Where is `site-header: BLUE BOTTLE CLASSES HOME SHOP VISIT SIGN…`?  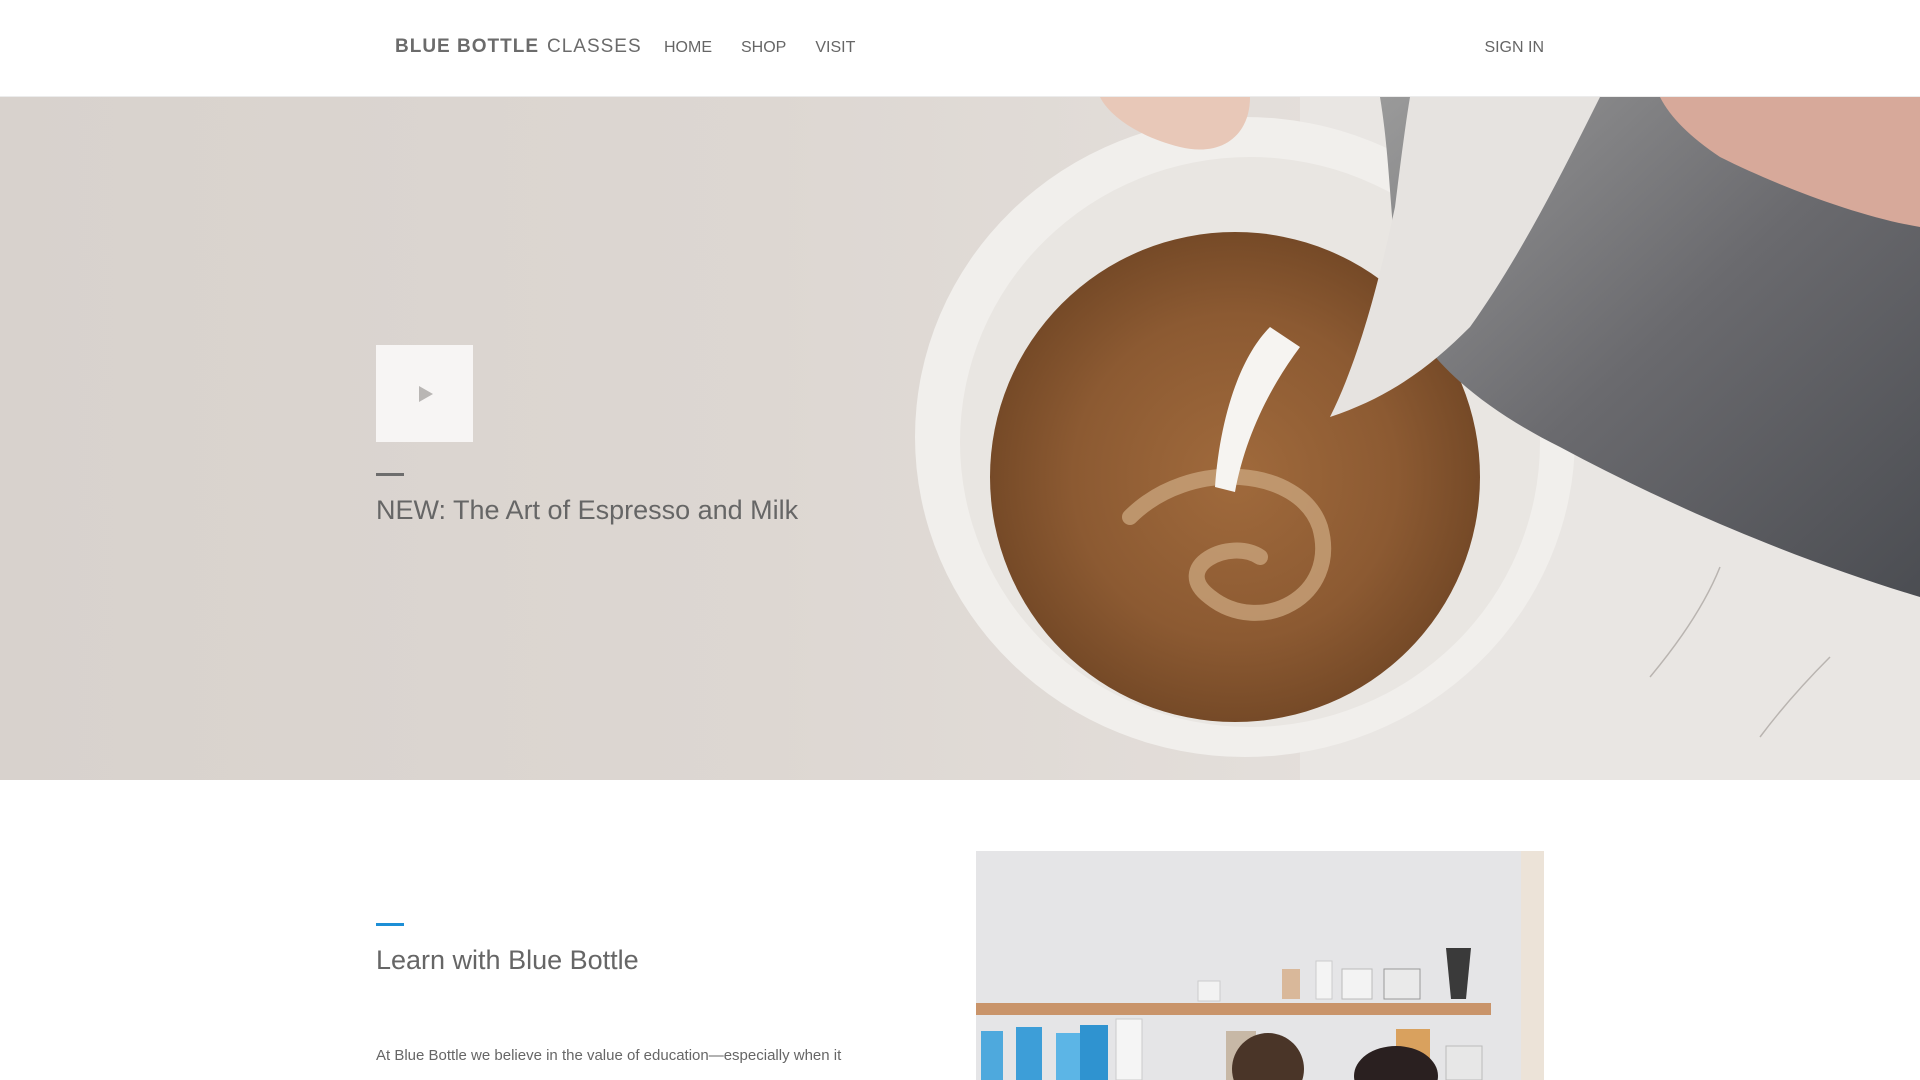
site-header: BLUE BOTTLE CLASSES HOME SHOP VISIT SIGN… is located at coordinates (960, 48).